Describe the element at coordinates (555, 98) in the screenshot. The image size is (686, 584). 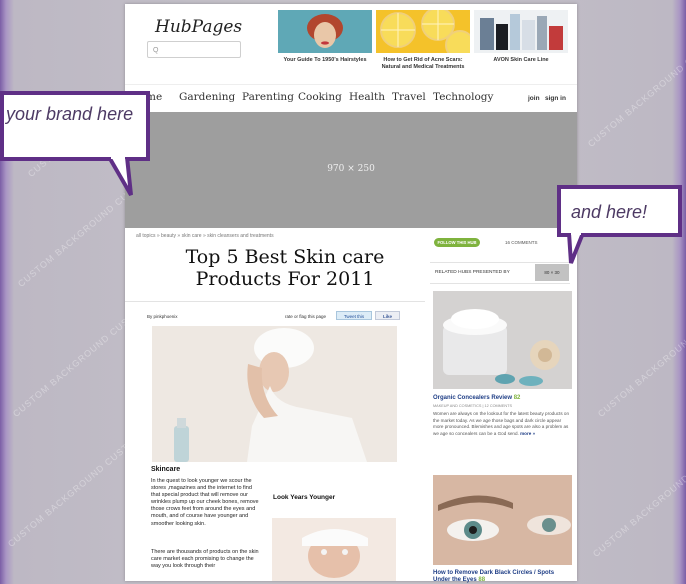
I see `sign-in-link: sign in` at that location.